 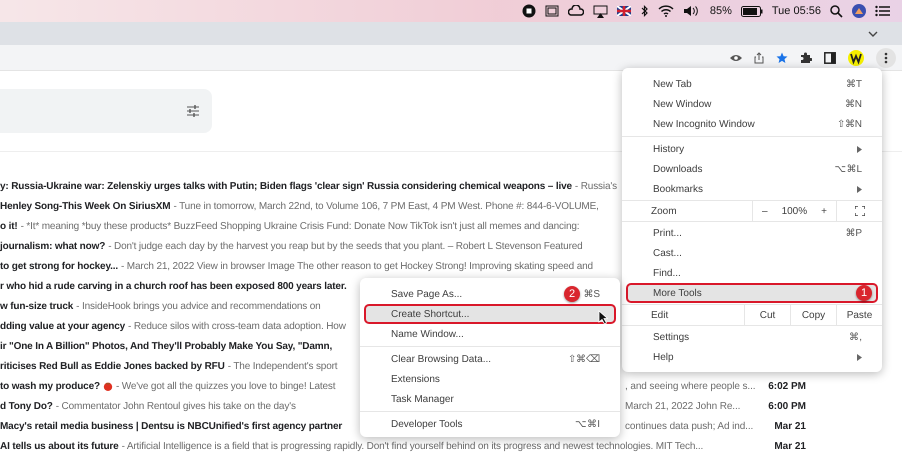 I want to click on email-snippet: - The Independent's sport, so click(x=283, y=366).